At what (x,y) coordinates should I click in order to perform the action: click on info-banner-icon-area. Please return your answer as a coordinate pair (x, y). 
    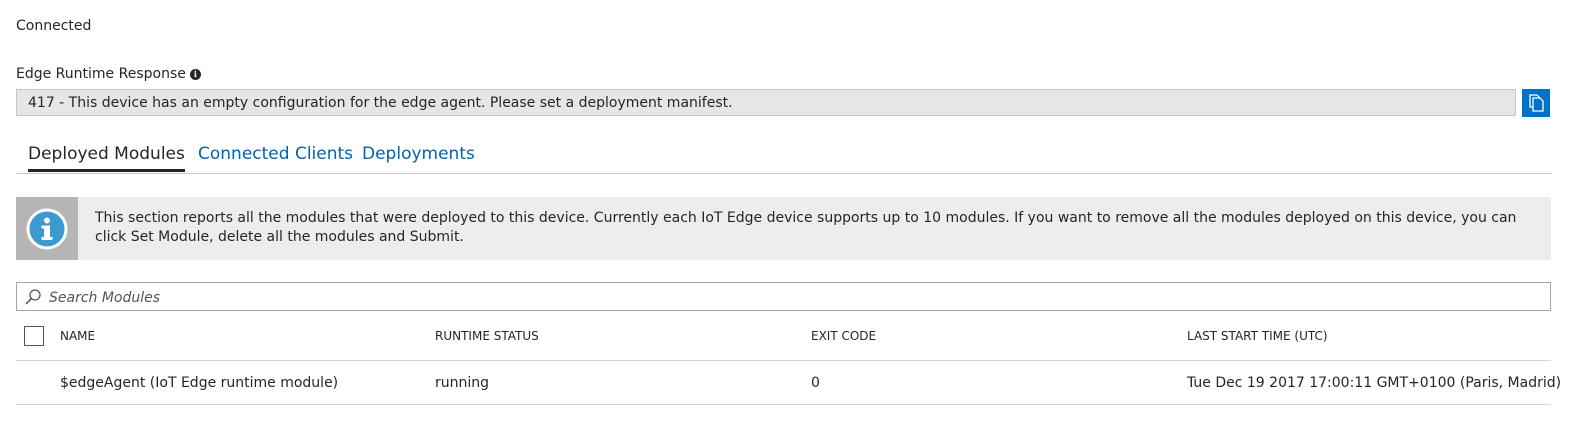
    Looking at the image, I should click on (47, 228).